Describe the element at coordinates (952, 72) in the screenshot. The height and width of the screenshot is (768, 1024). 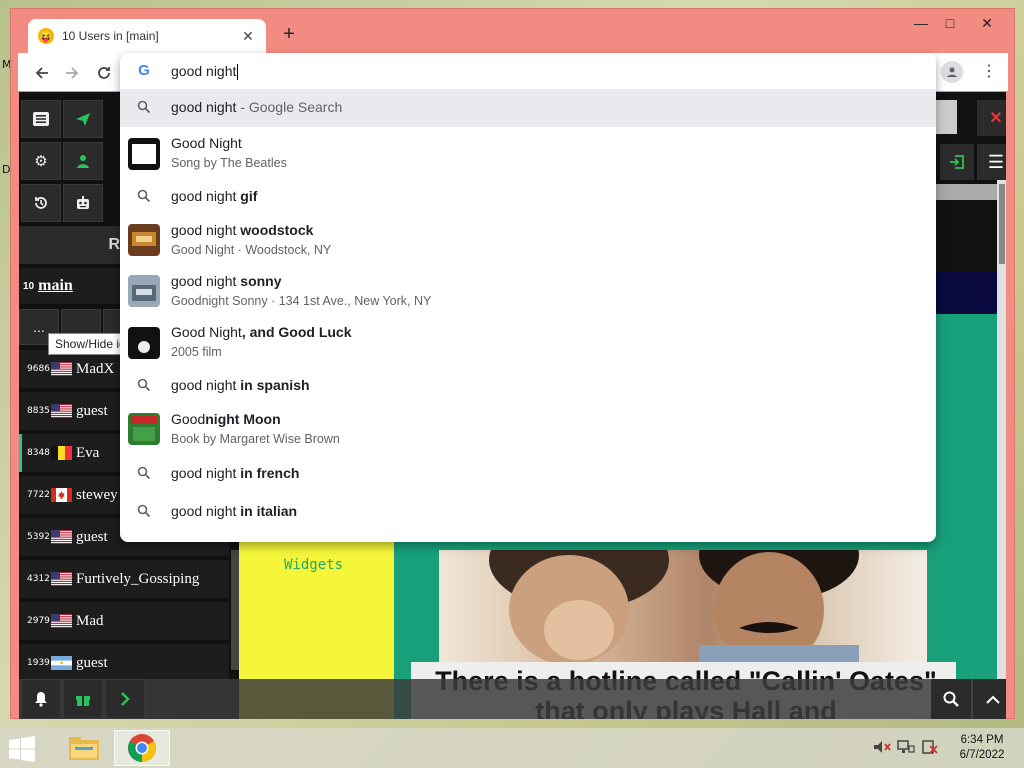
I see `profile-avatar-icon` at that location.